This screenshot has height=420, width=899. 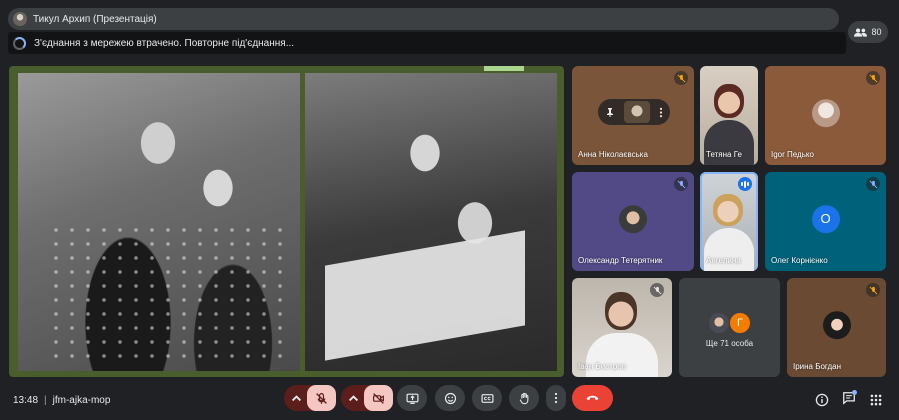 I want to click on participant-initial-avatar: О, so click(x=825, y=218).